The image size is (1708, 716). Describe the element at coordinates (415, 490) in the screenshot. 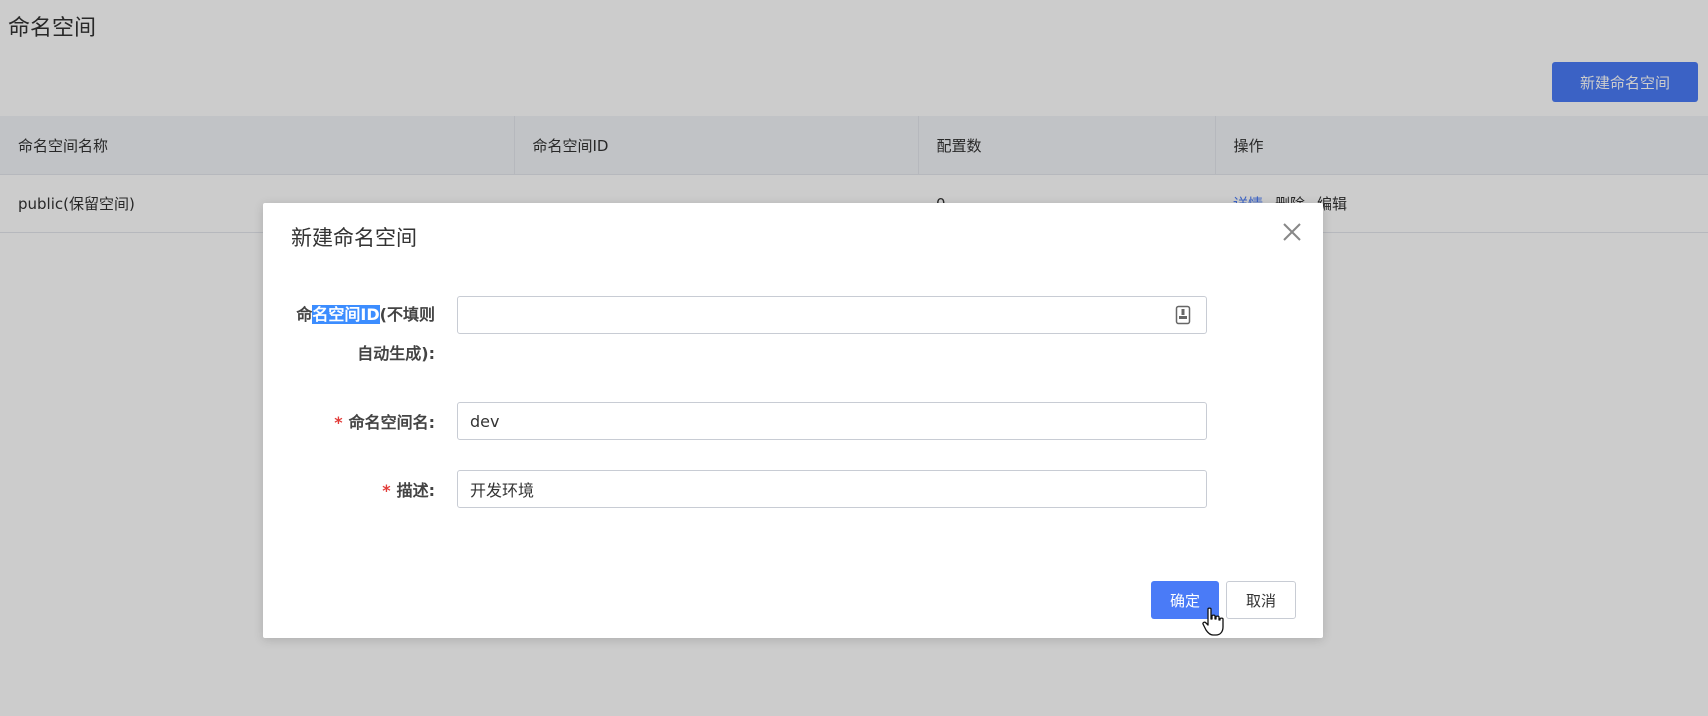

I see `description-label-text: 描述:` at that location.